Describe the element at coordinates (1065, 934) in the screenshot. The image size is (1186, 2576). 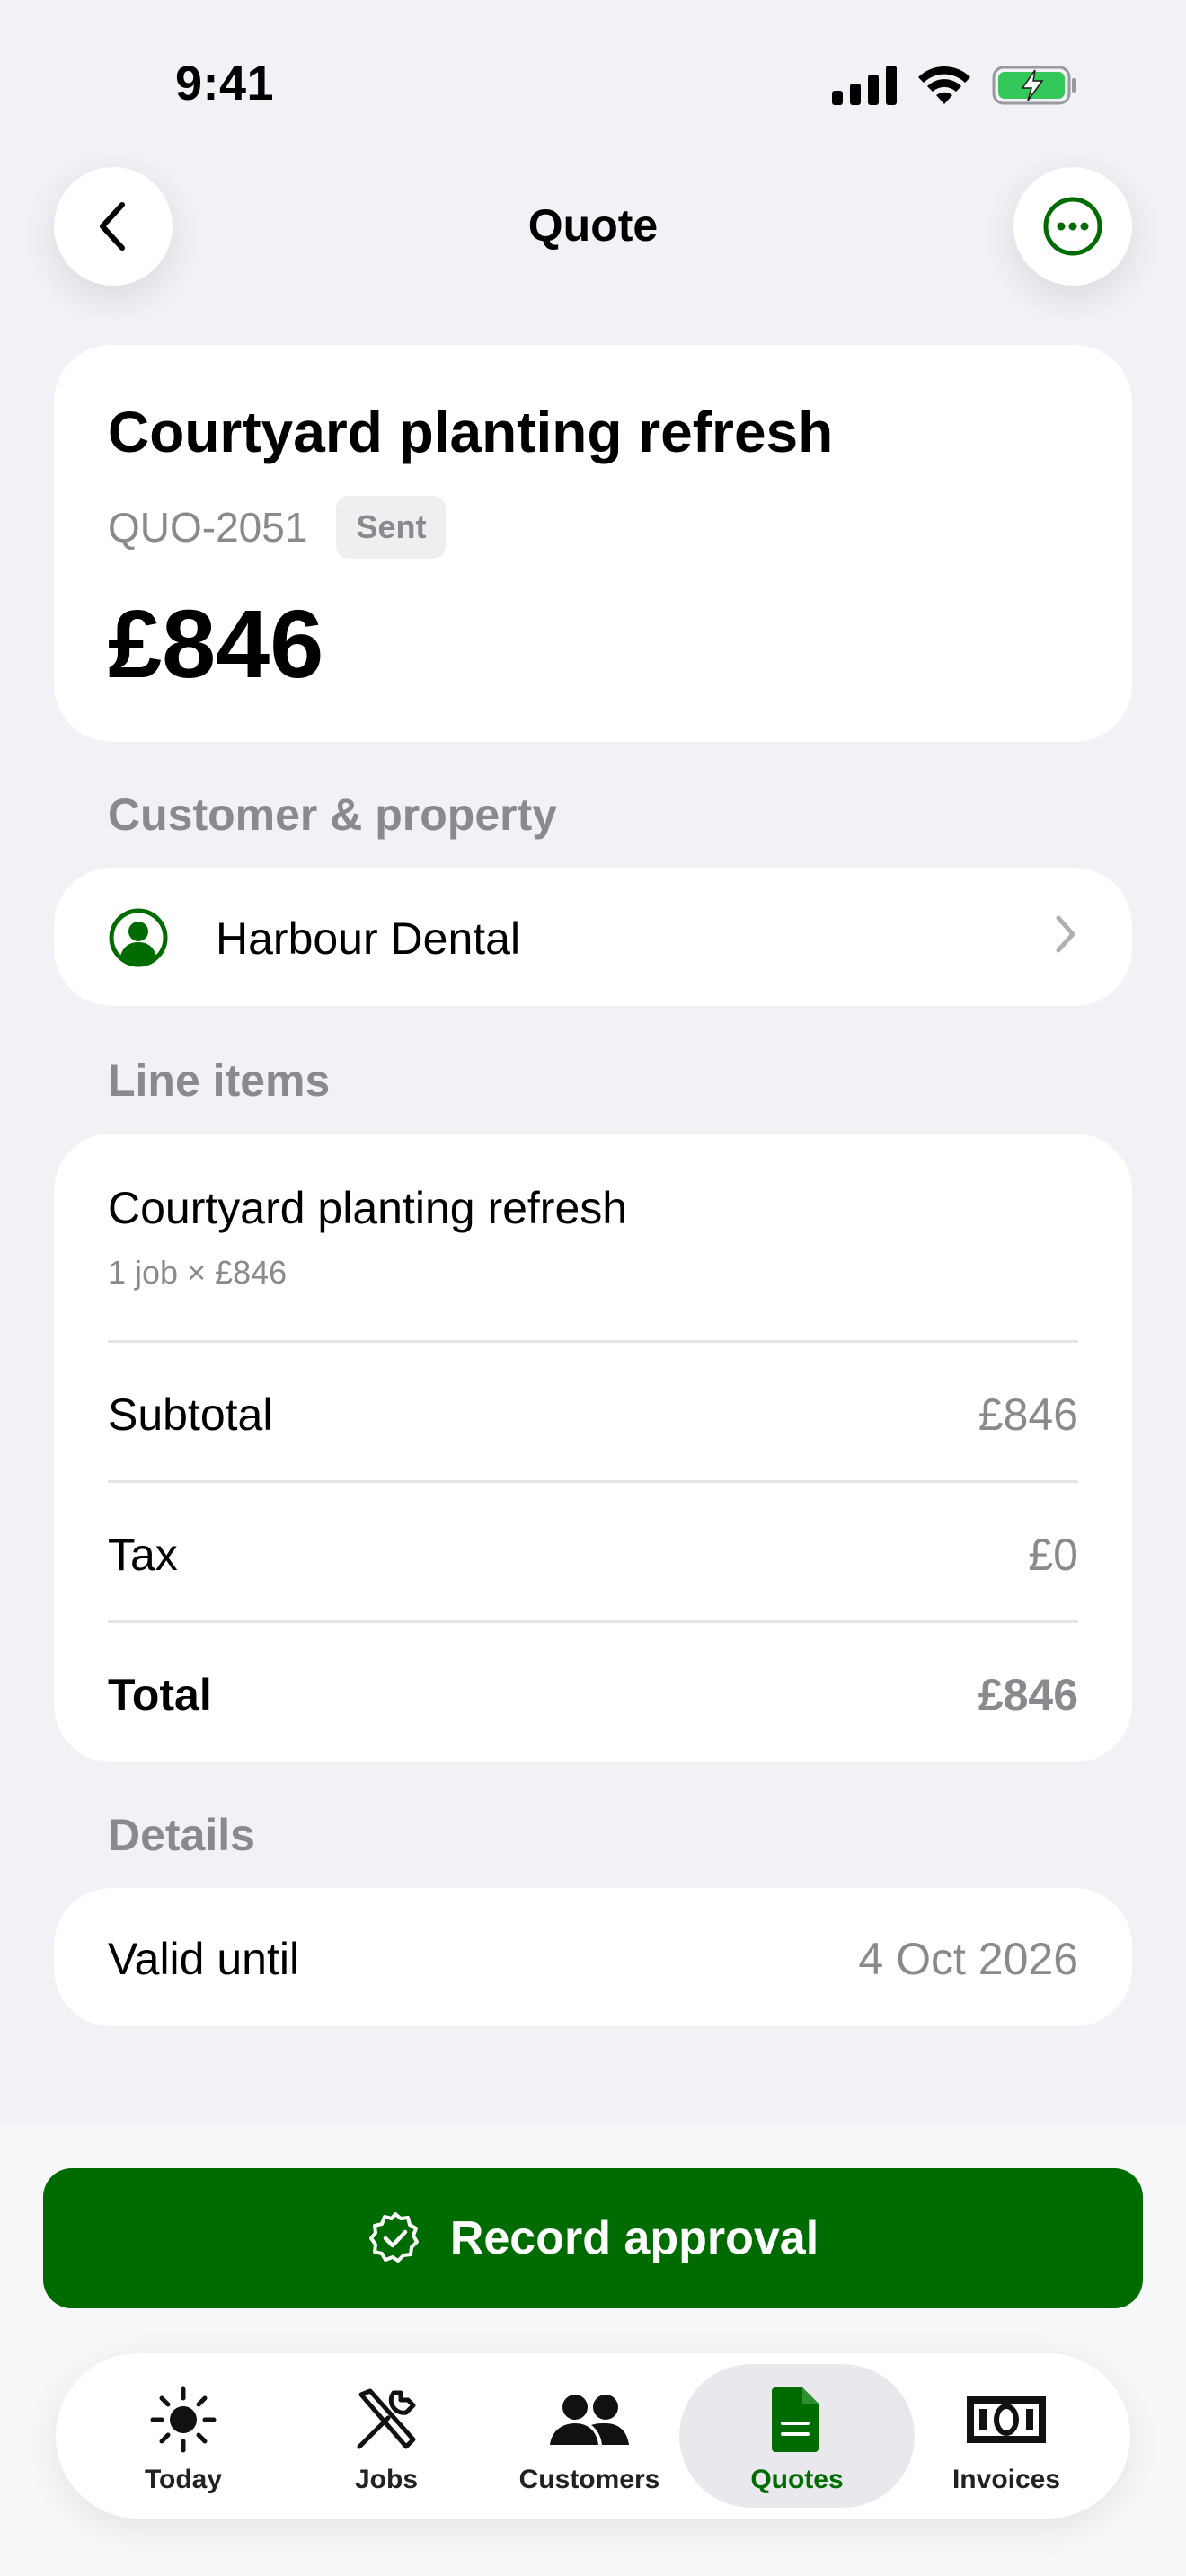
I see `chevron-right-icon` at that location.